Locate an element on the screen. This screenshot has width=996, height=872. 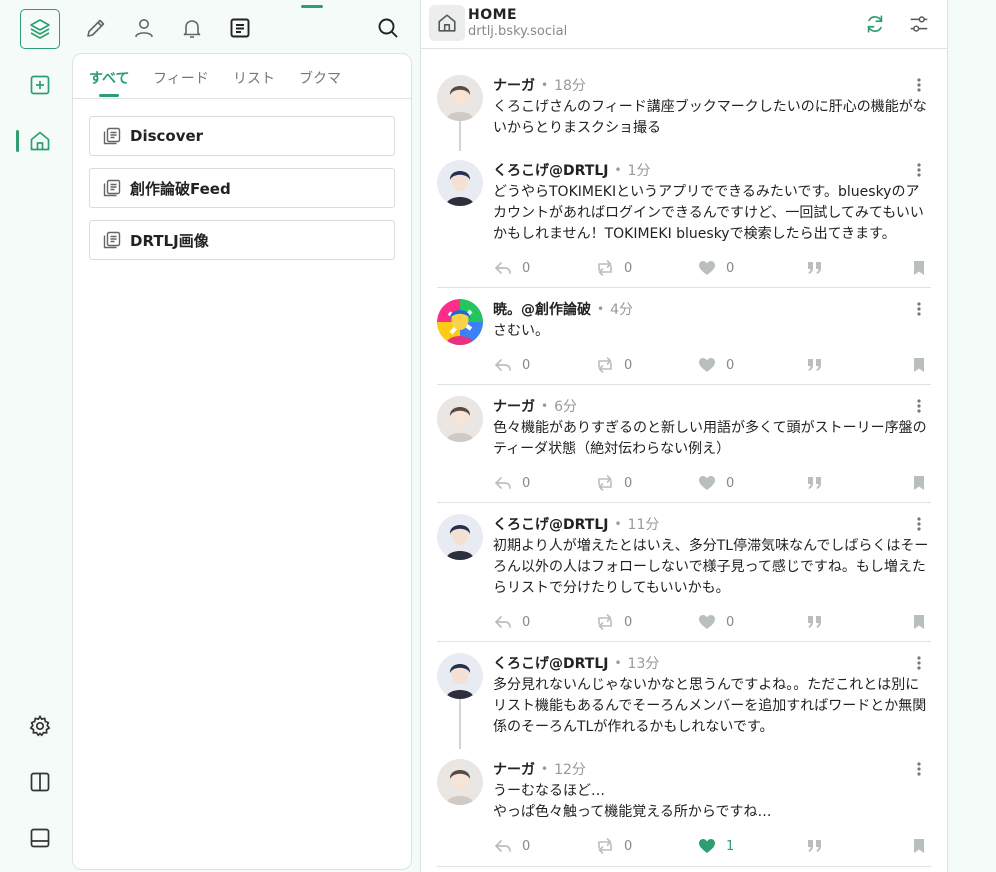
post-actions: 0 0 0 is located at coordinates (712, 365).